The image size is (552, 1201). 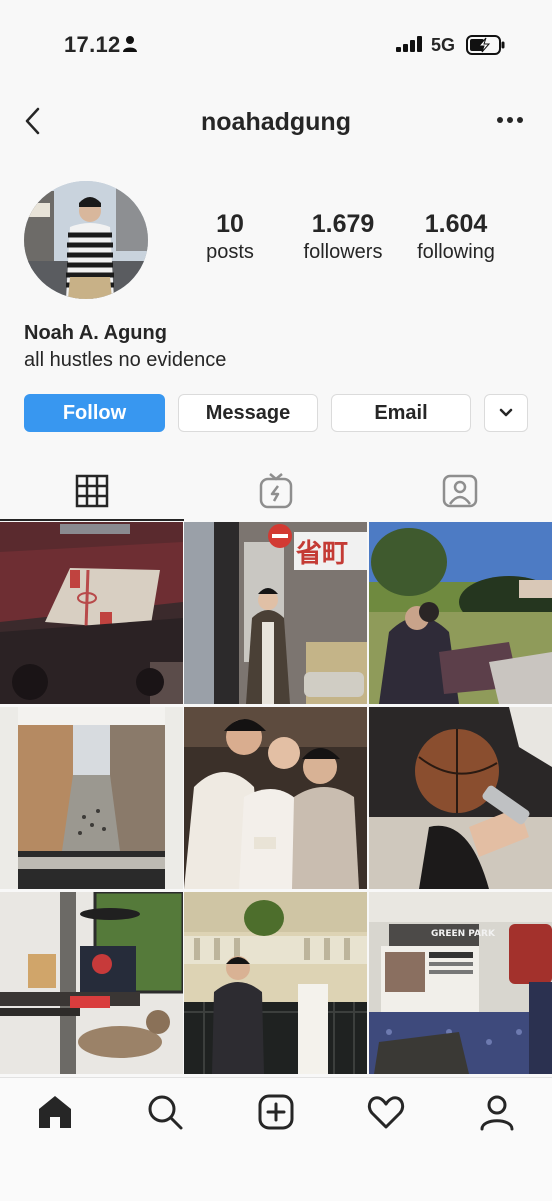 I want to click on active-tab-indicator, so click(x=92, y=520).